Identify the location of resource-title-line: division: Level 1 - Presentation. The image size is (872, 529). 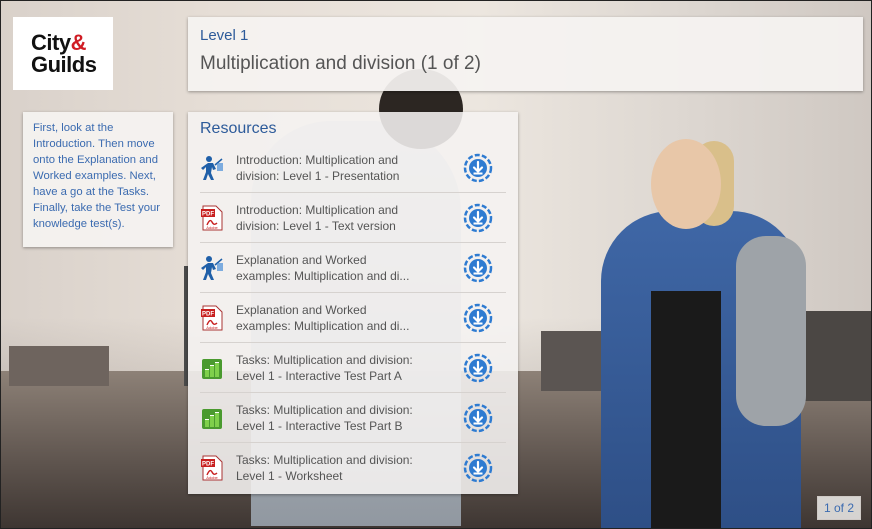
(318, 175).